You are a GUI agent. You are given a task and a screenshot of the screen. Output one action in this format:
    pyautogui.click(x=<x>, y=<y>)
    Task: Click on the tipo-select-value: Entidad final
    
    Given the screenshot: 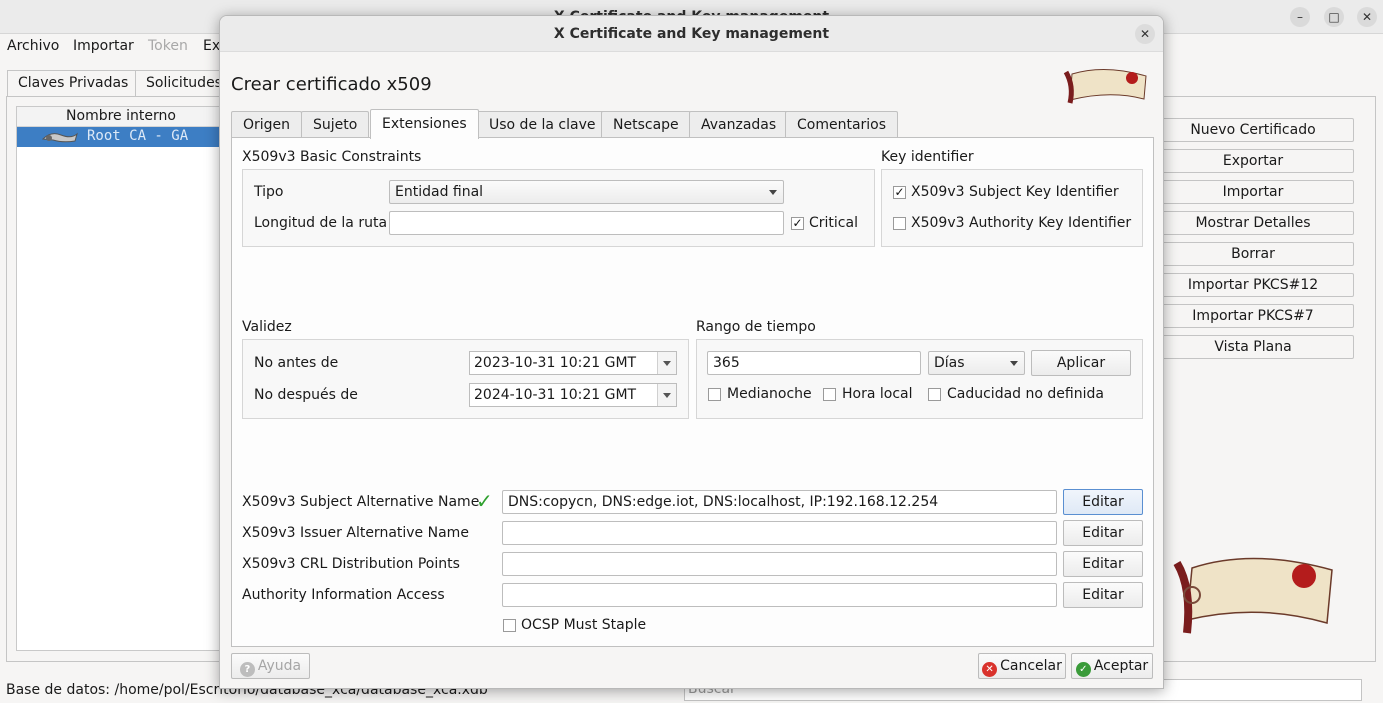 What is the action you would take?
    pyautogui.click(x=439, y=192)
    